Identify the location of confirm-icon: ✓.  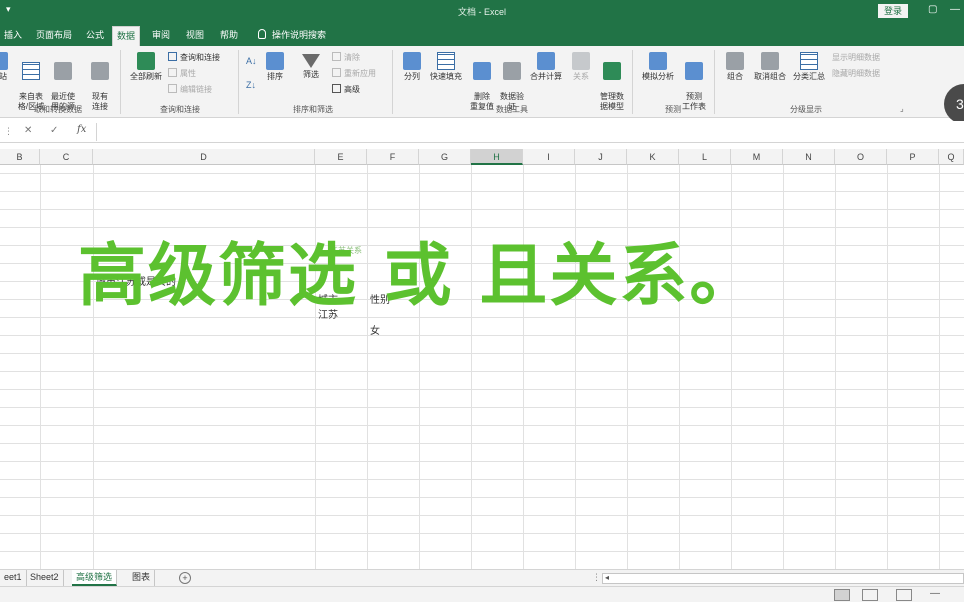
(54, 130).